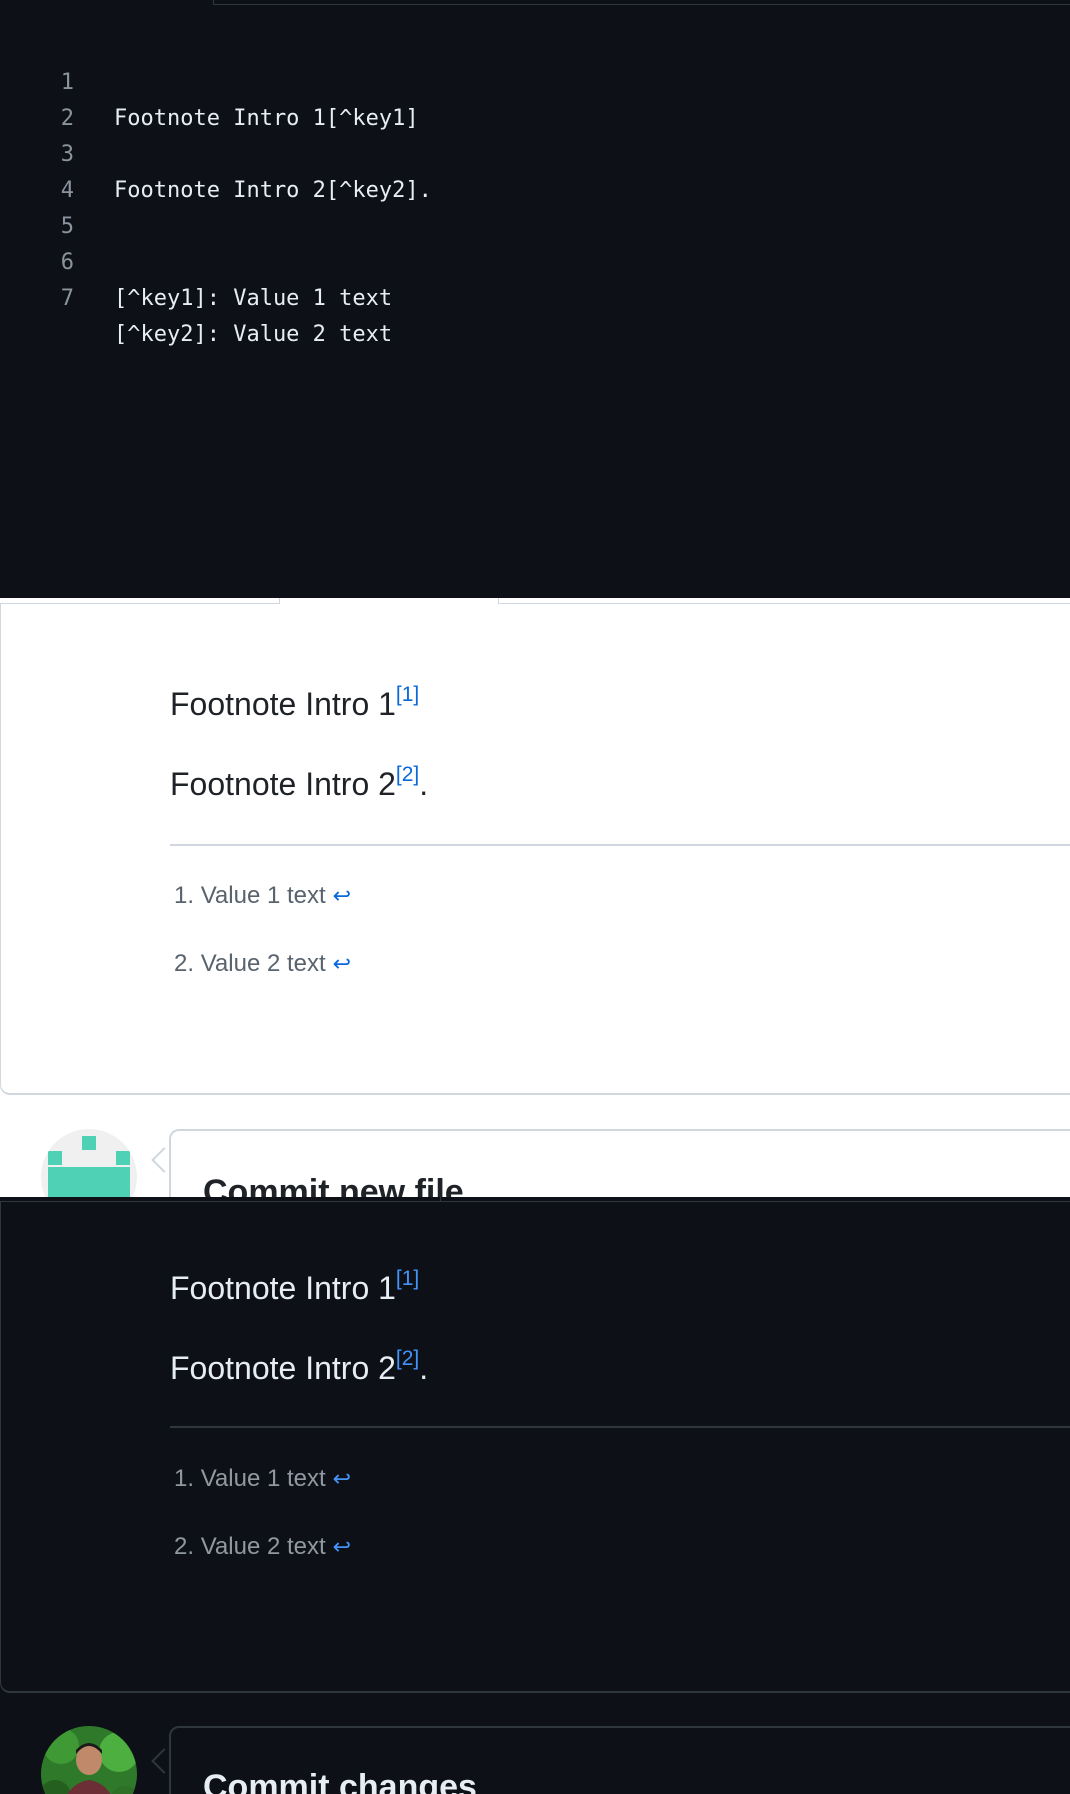  What do you see at coordinates (196, 260) in the screenshot?
I see `editor-line: 6 [^key1]: Value 1 text` at bounding box center [196, 260].